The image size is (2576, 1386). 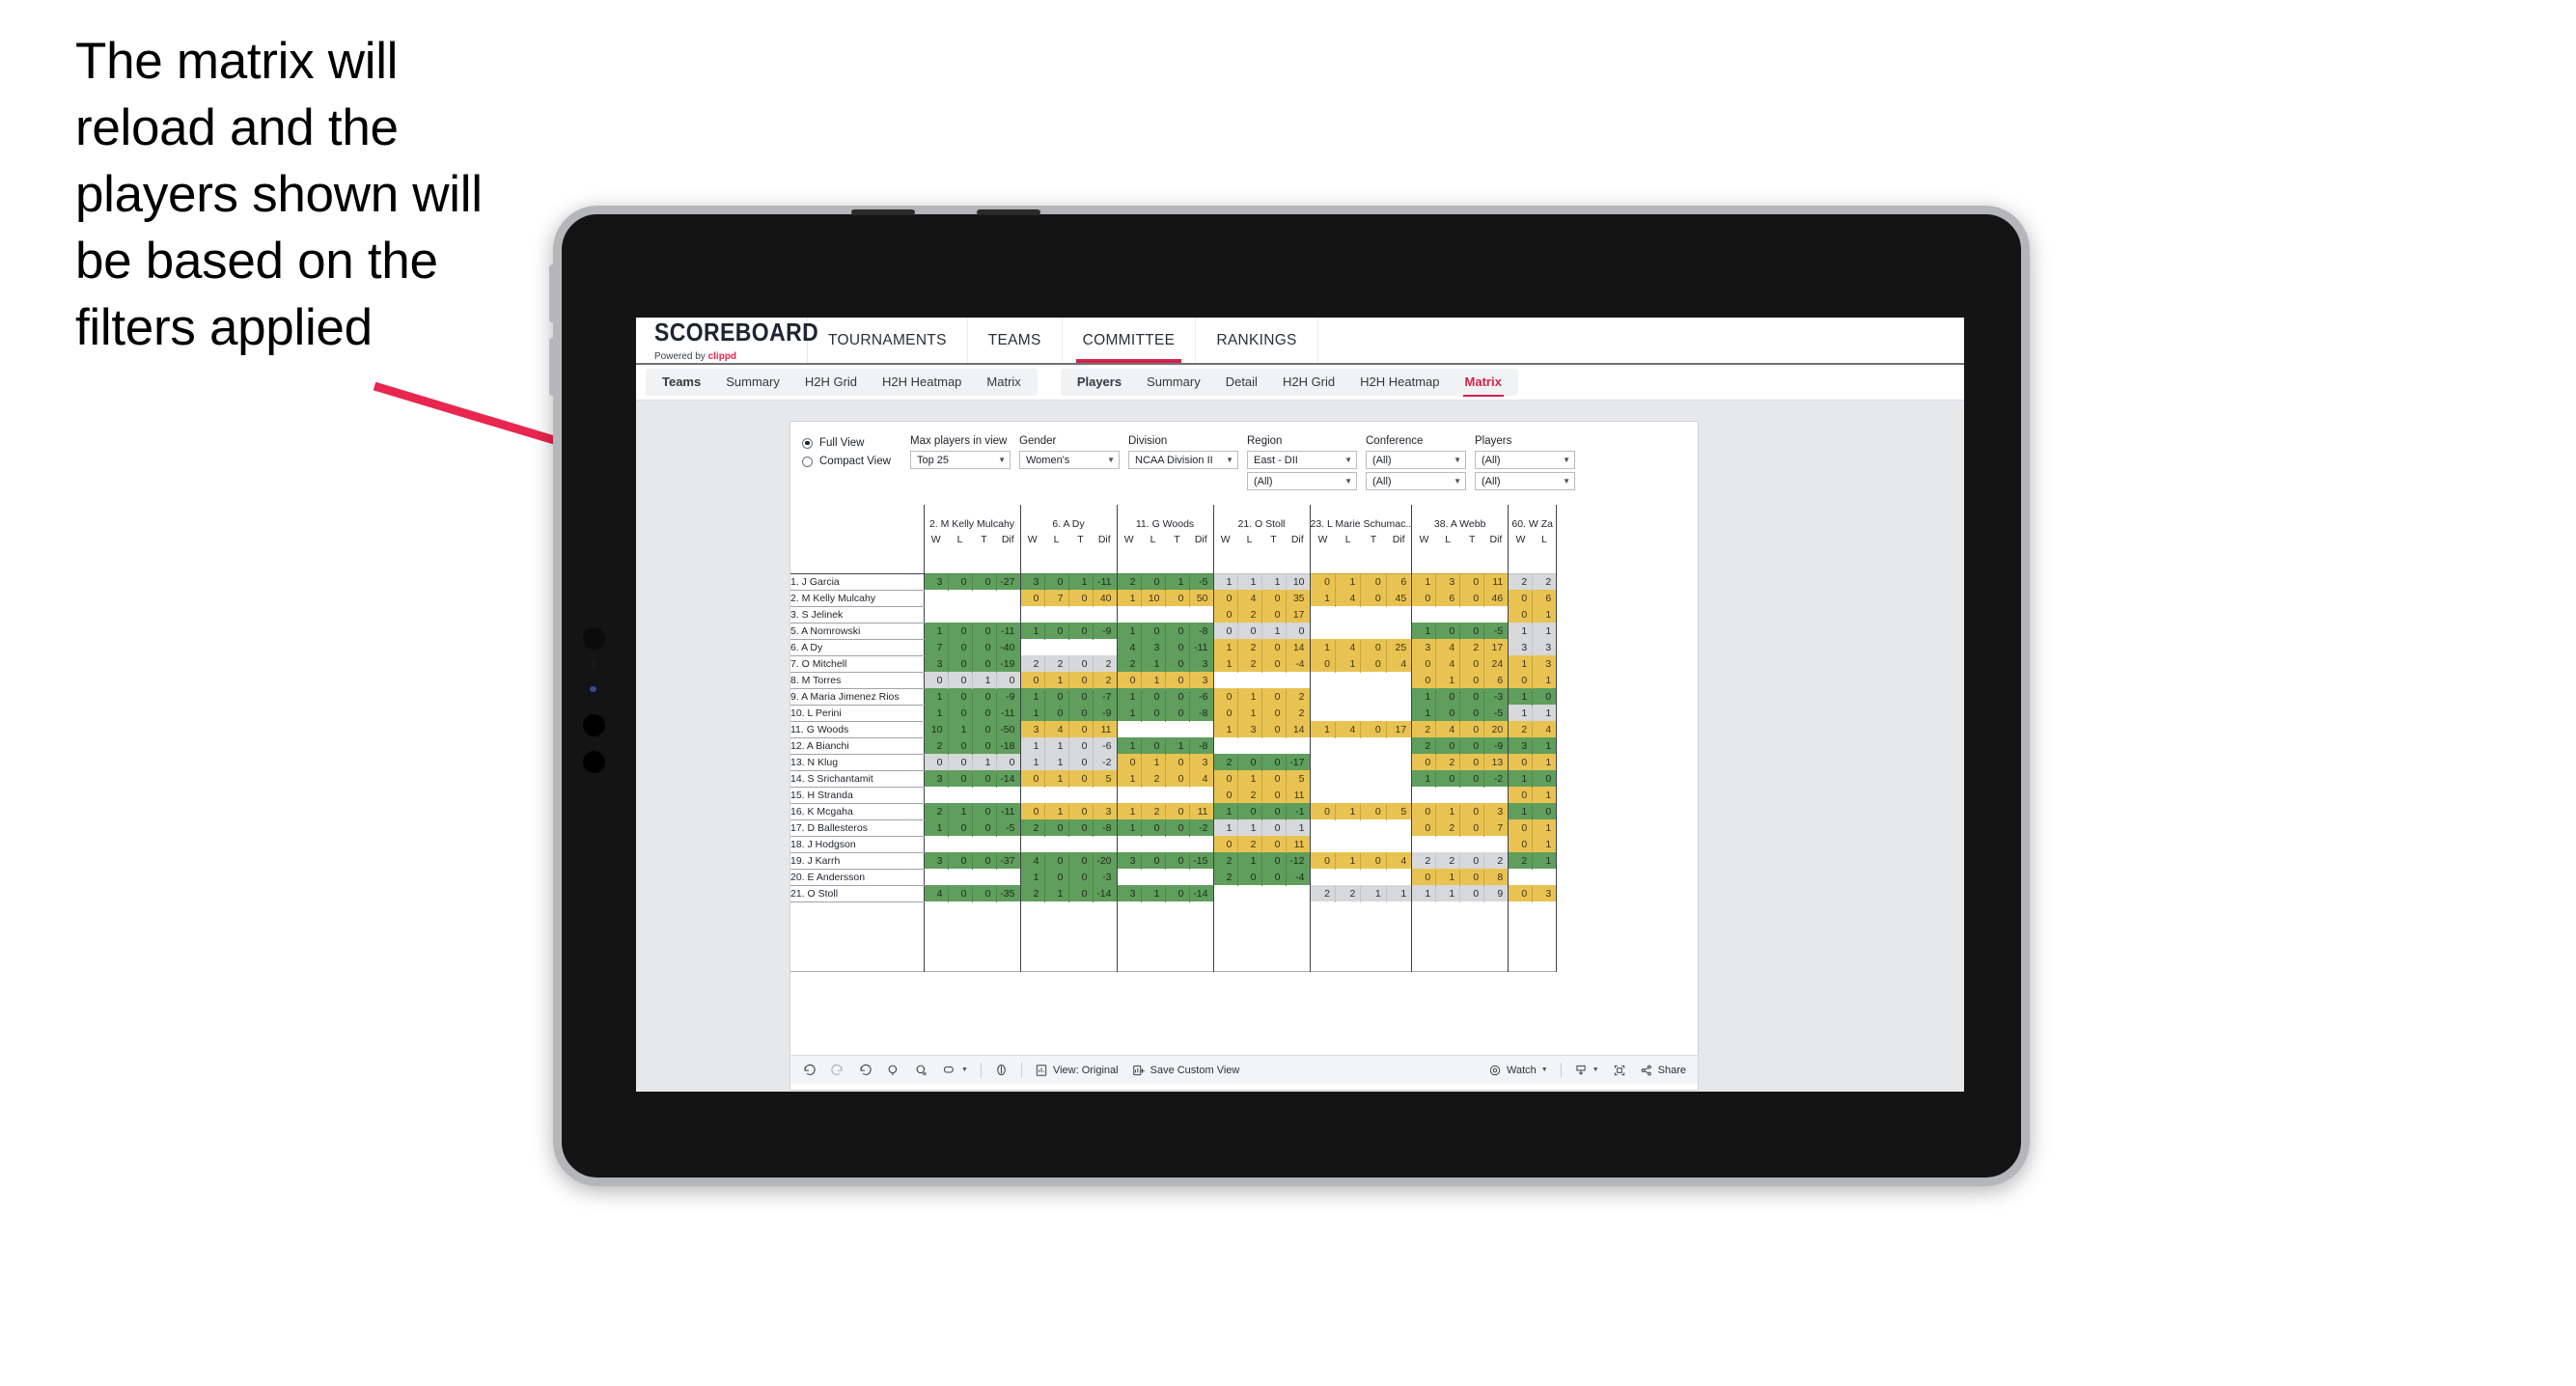 I want to click on table-row: 3. S Jelinek 0 2 0 17 0 1, so click(x=1174, y=615).